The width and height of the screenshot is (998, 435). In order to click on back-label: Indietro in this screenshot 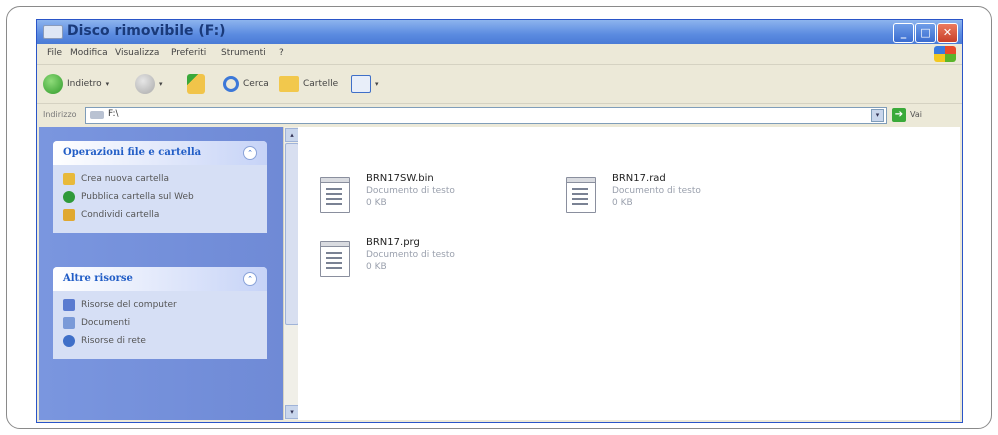, I will do `click(84, 84)`.